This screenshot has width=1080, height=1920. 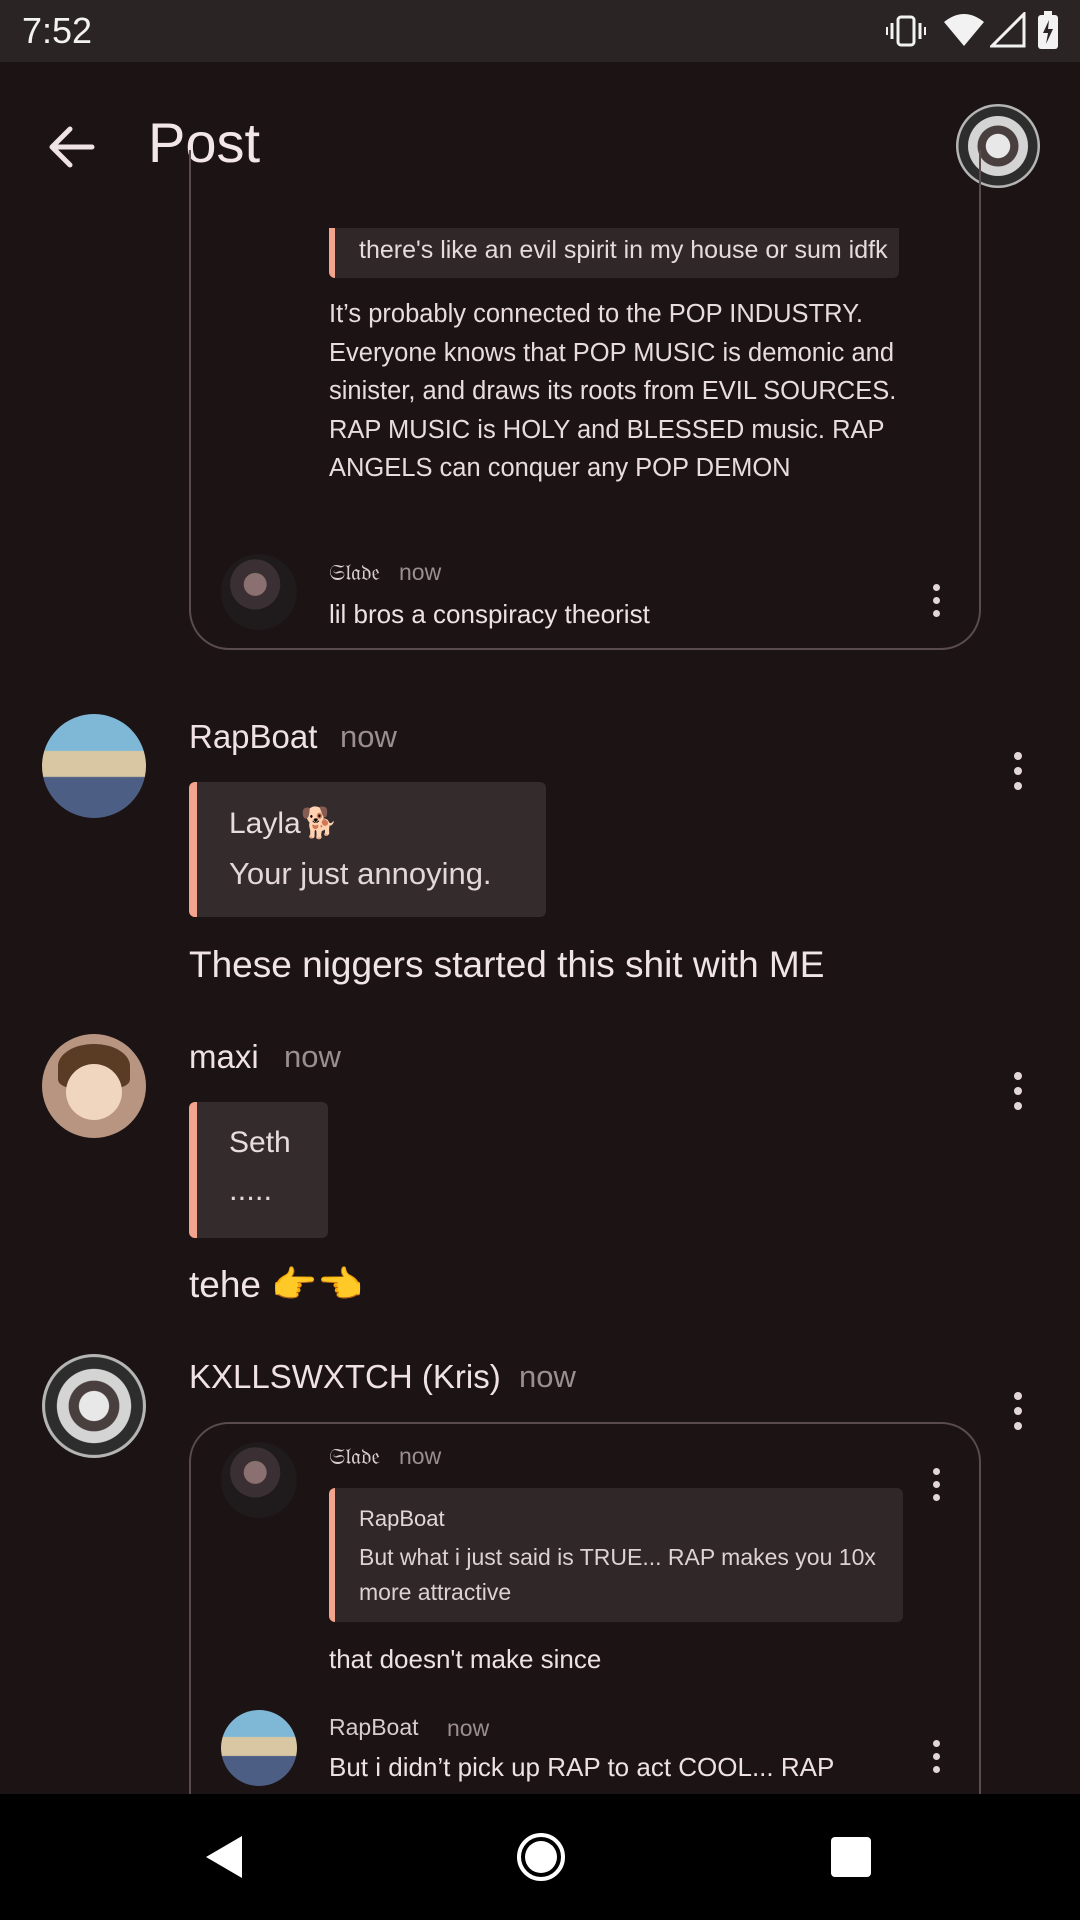 What do you see at coordinates (851, 1857) in the screenshot?
I see `nav-recents-icon` at bounding box center [851, 1857].